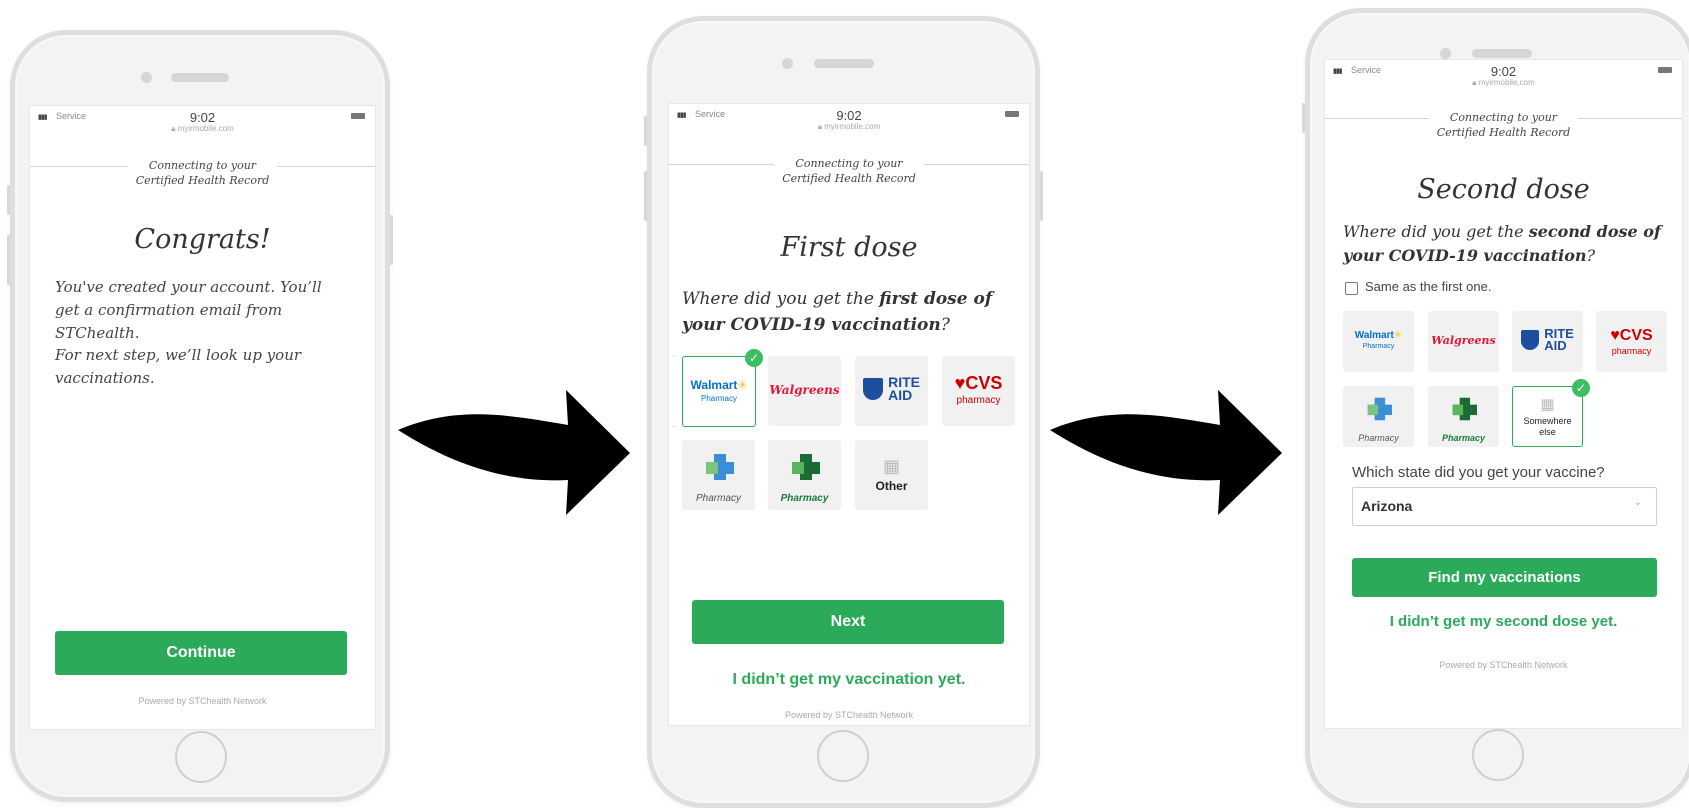  What do you see at coordinates (1464, 409) in the screenshot?
I see `pharmacy-cross-green-icon` at bounding box center [1464, 409].